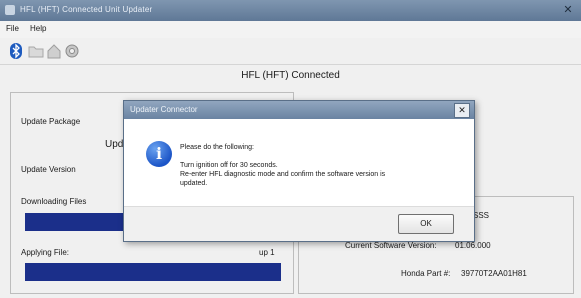 The width and height of the screenshot is (581, 298). Describe the element at coordinates (462, 110) in the screenshot. I see `dialog-close-icon: ✕` at that location.